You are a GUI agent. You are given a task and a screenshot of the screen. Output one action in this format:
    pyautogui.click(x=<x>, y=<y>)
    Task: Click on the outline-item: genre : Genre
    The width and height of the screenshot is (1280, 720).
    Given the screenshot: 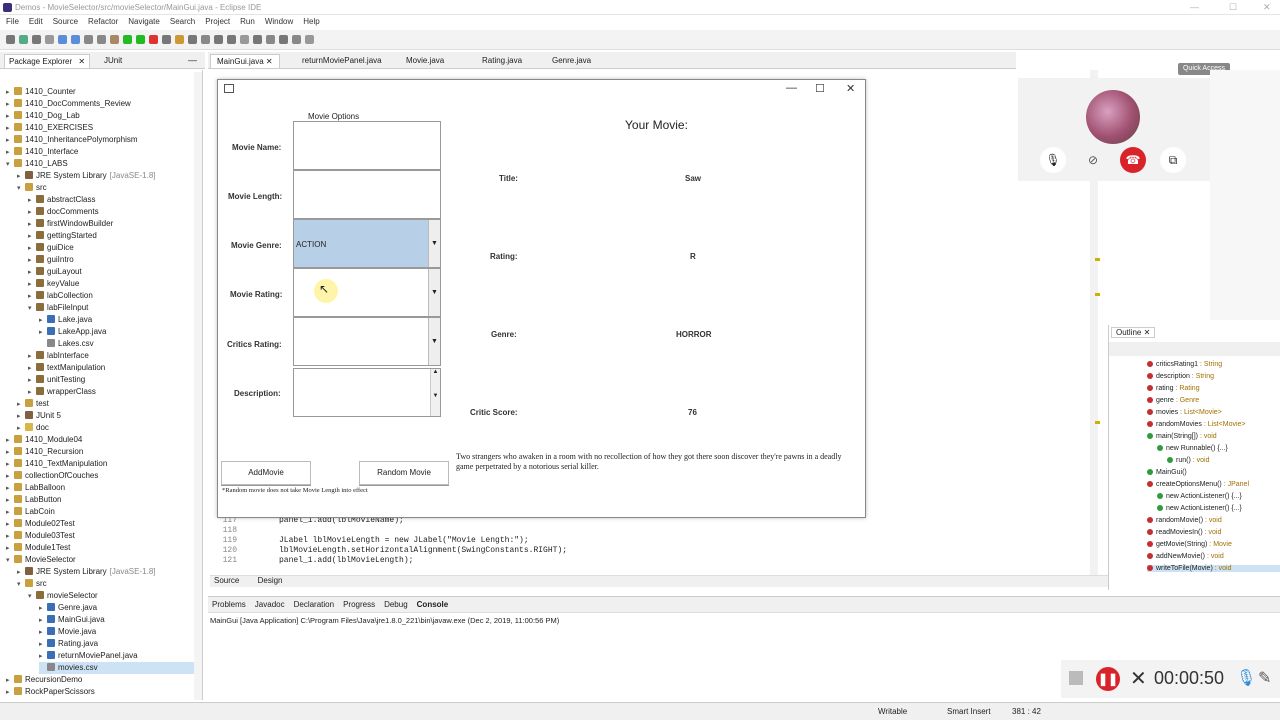 What is the action you would take?
    pyautogui.click(x=1173, y=400)
    